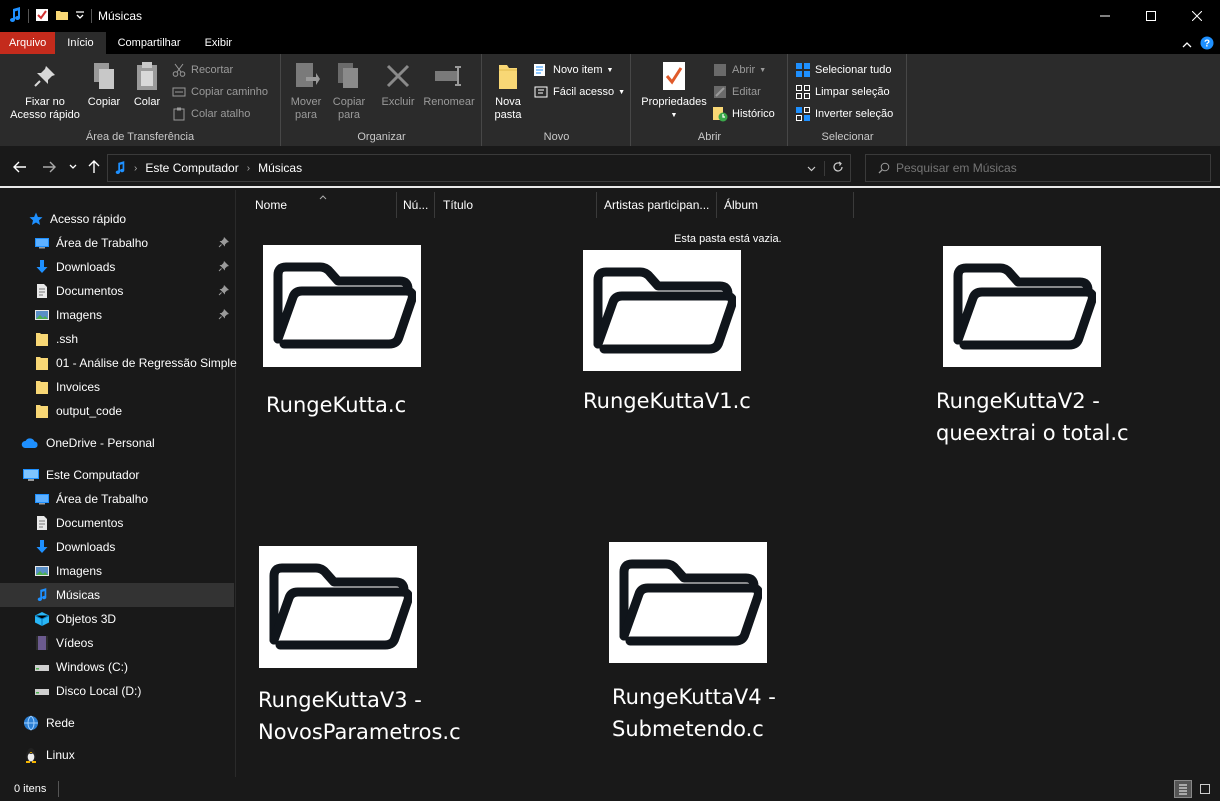  Describe the element at coordinates (45, 91) in the screenshot. I see `pin-quick-access-button: Fixar no Acesso rápido` at that location.